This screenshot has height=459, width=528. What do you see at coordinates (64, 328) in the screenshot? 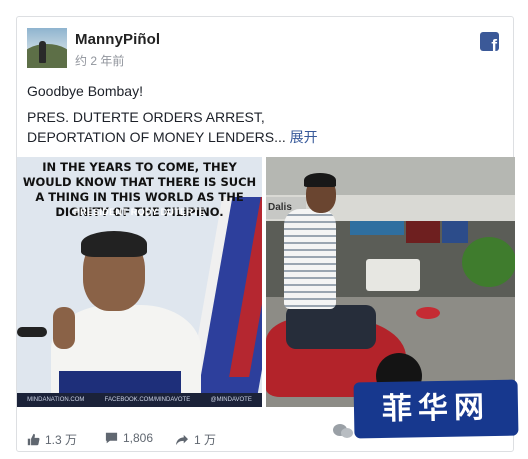
I see `speaker-hand` at bounding box center [64, 328].